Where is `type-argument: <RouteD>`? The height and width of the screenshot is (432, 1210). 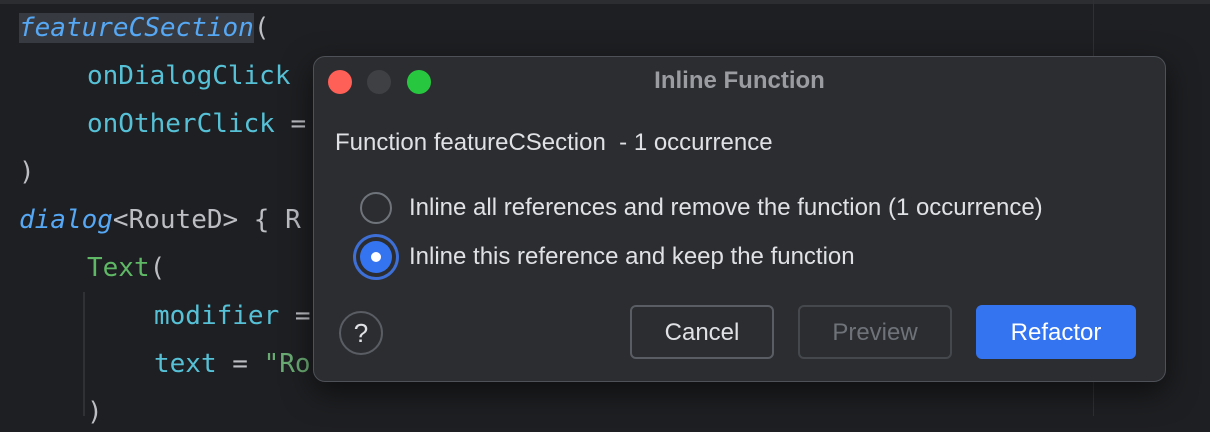 type-argument: <RouteD> is located at coordinates (175, 220).